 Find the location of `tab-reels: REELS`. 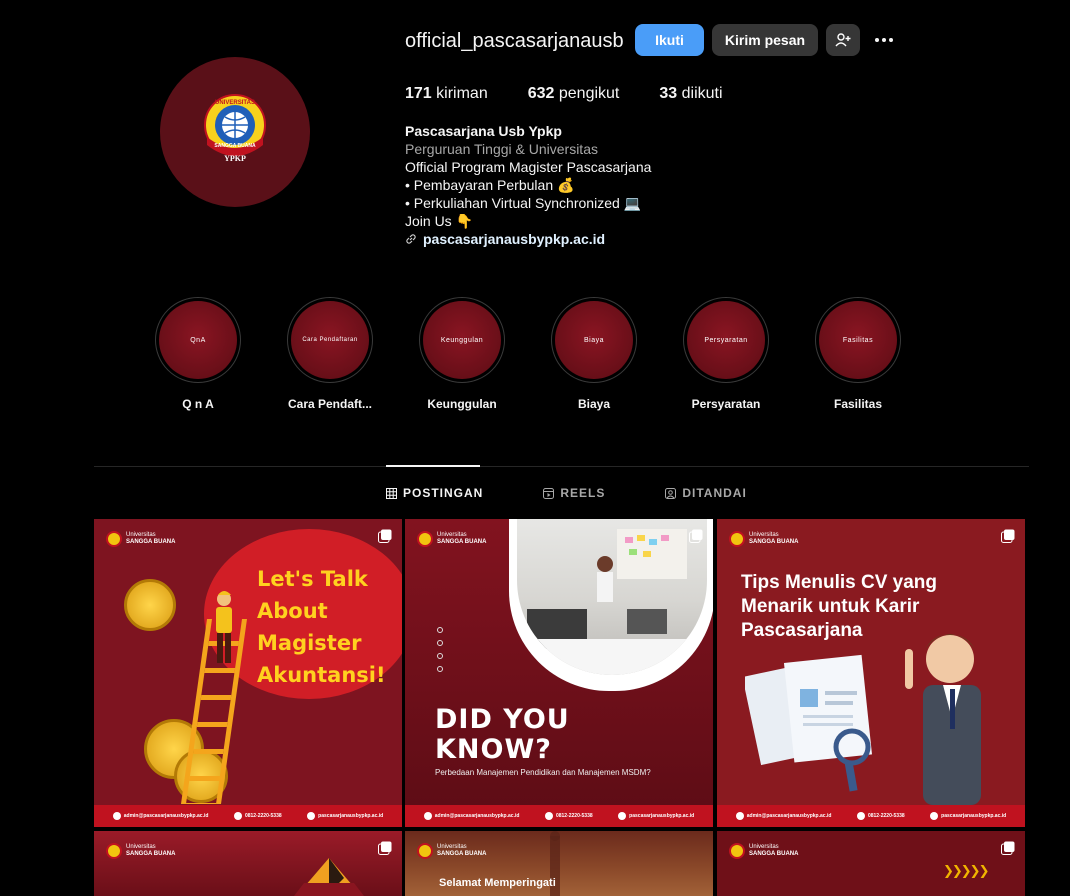

tab-reels: REELS is located at coordinates (574, 493).